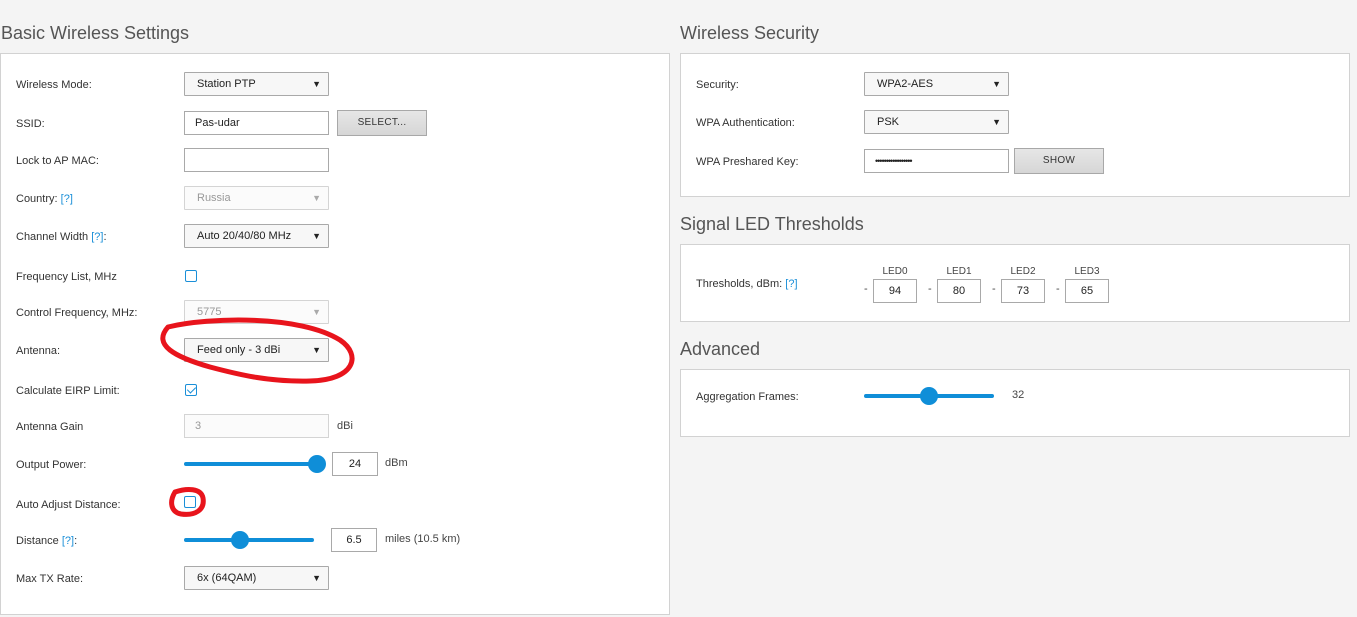 The width and height of the screenshot is (1357, 617). What do you see at coordinates (250, 464) in the screenshot?
I see `output-power-slider` at bounding box center [250, 464].